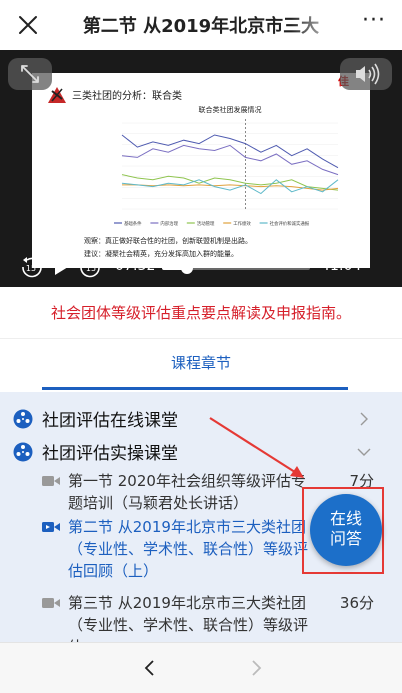 The height and width of the screenshot is (693, 402). Describe the element at coordinates (127, 96) in the screenshot. I see `slide-heading: 三类社团的分析：联合类` at that location.